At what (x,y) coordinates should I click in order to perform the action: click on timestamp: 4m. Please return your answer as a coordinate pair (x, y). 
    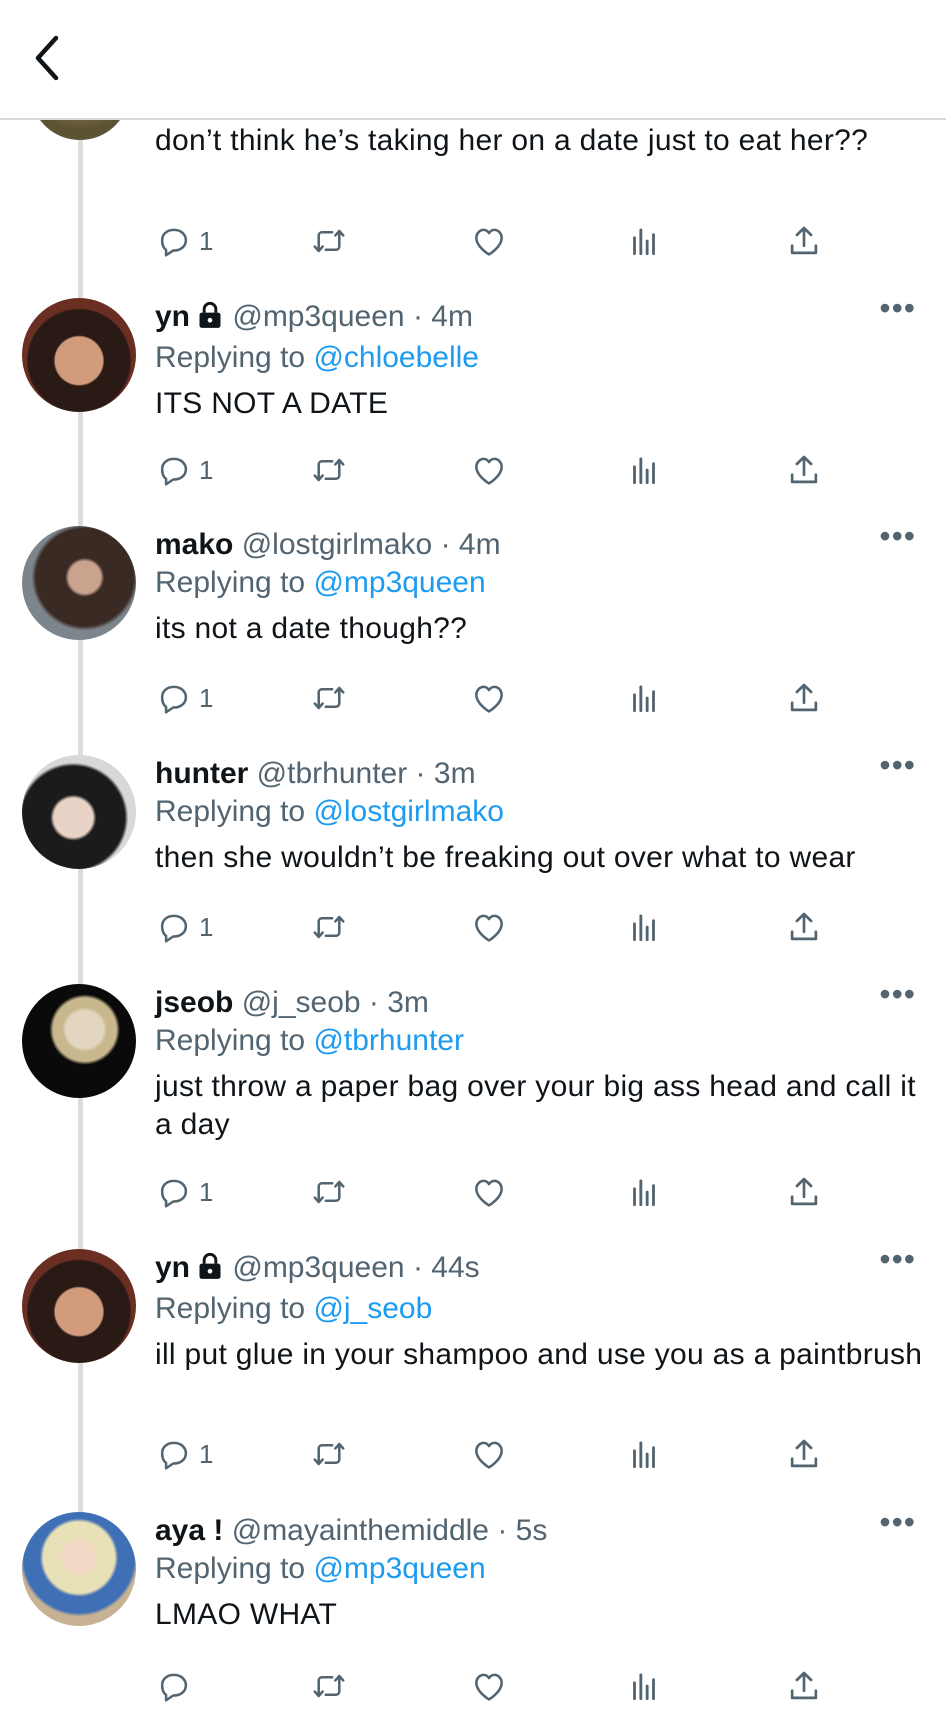
    Looking at the image, I should click on (479, 544).